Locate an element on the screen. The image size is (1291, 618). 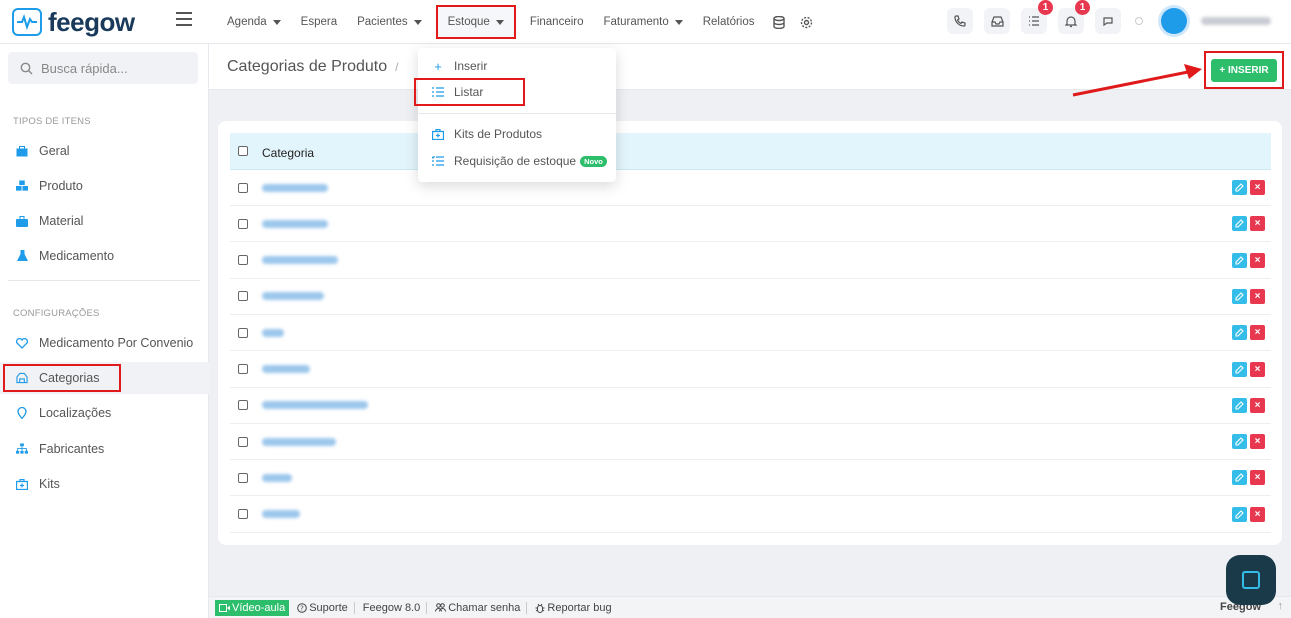
sidebar-item-medicamento: Medicamento is located at coordinates (65, 256).